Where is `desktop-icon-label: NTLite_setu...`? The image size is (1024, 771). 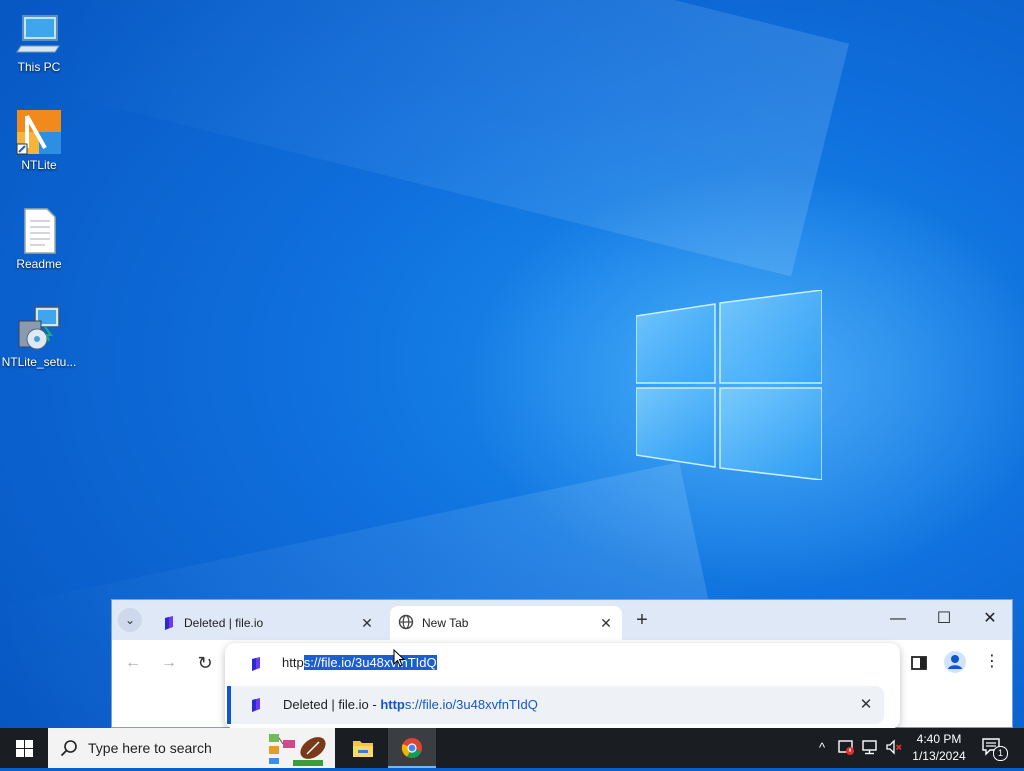
desktop-icon-label: NTLite_setu... is located at coordinates (39, 362).